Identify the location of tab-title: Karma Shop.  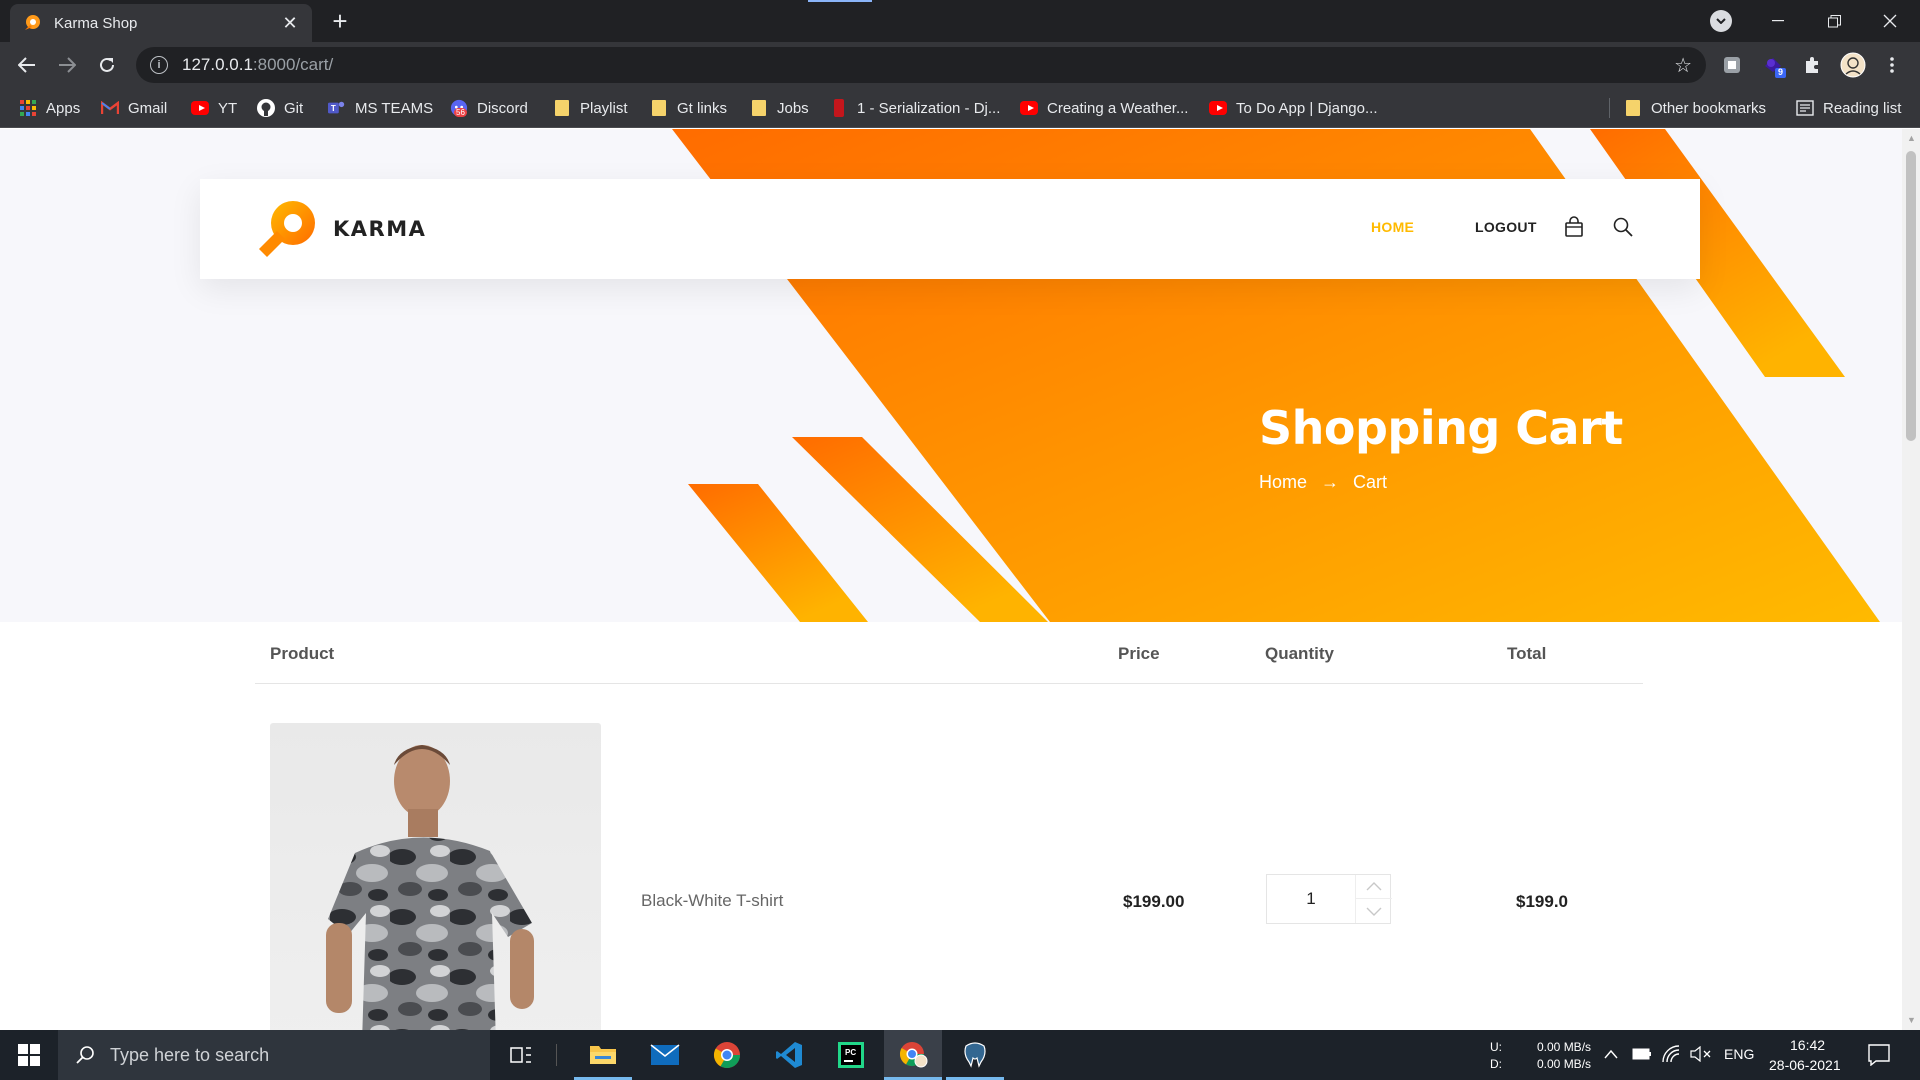
(96, 23).